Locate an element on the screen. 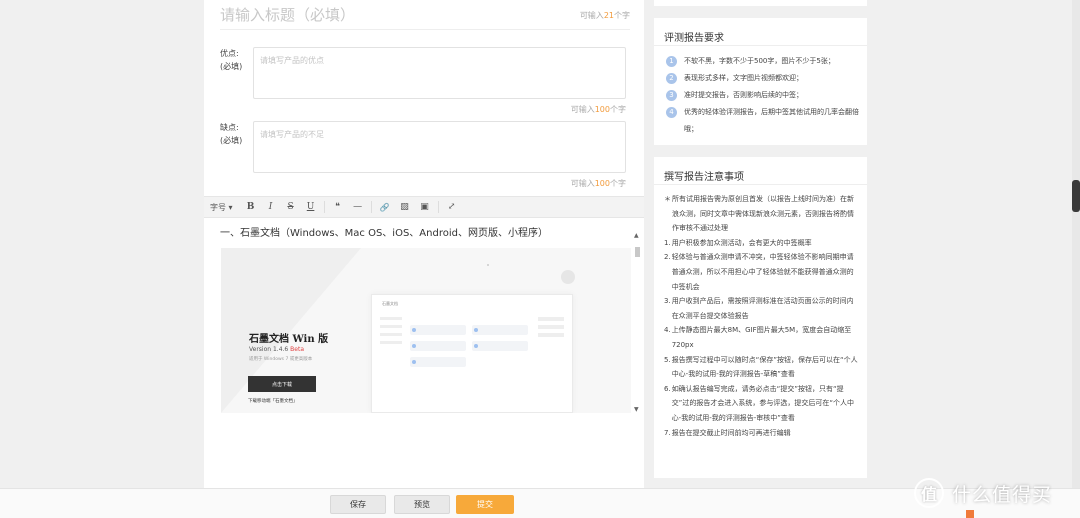  editor-toolbar: 字号 ▾ B I S U ❝ — 🔗 ▨ ▣ ⤢ is located at coordinates (424, 207).